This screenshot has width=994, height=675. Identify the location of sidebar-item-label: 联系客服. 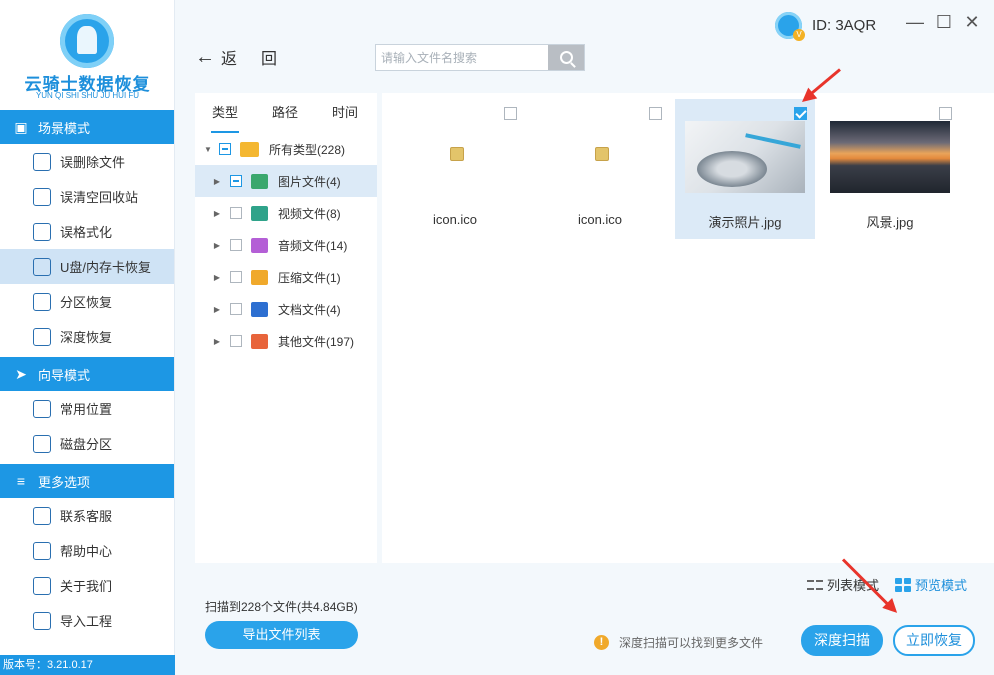
(86, 516).